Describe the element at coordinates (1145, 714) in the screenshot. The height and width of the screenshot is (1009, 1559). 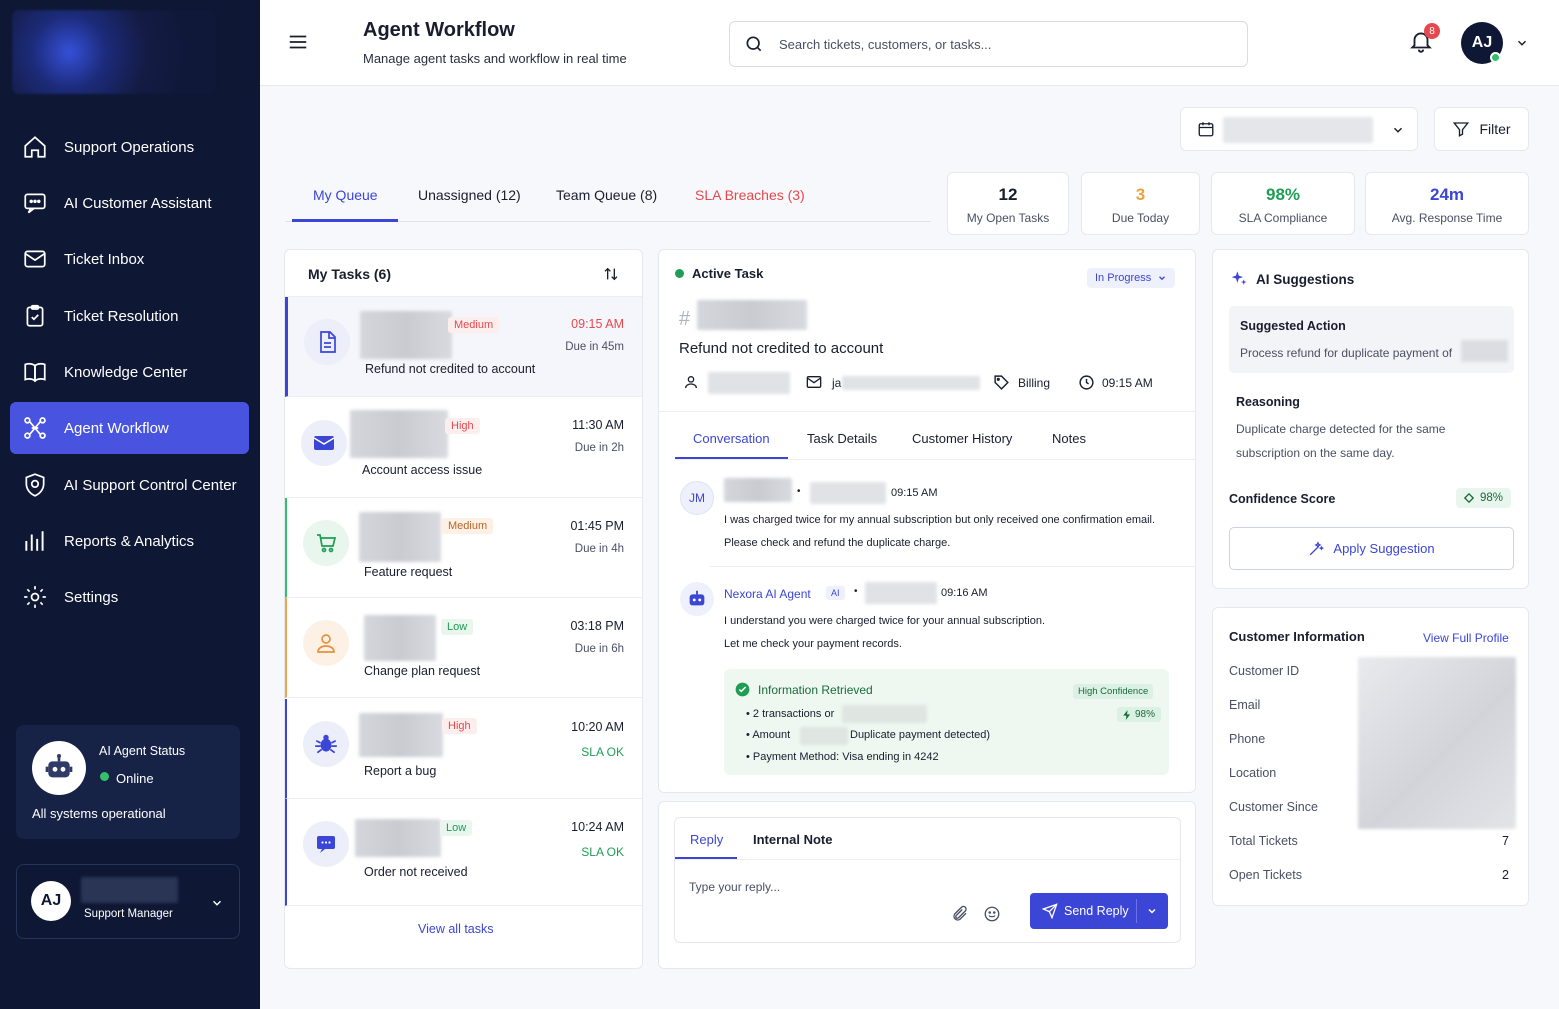
I see `confidence-value: 98%` at that location.